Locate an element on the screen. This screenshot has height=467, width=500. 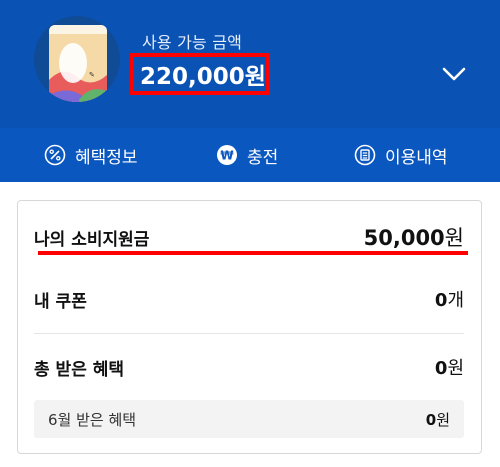
tab-bar: 혜택정보 ₩ 충전 이용내역 is located at coordinates (250, 155).